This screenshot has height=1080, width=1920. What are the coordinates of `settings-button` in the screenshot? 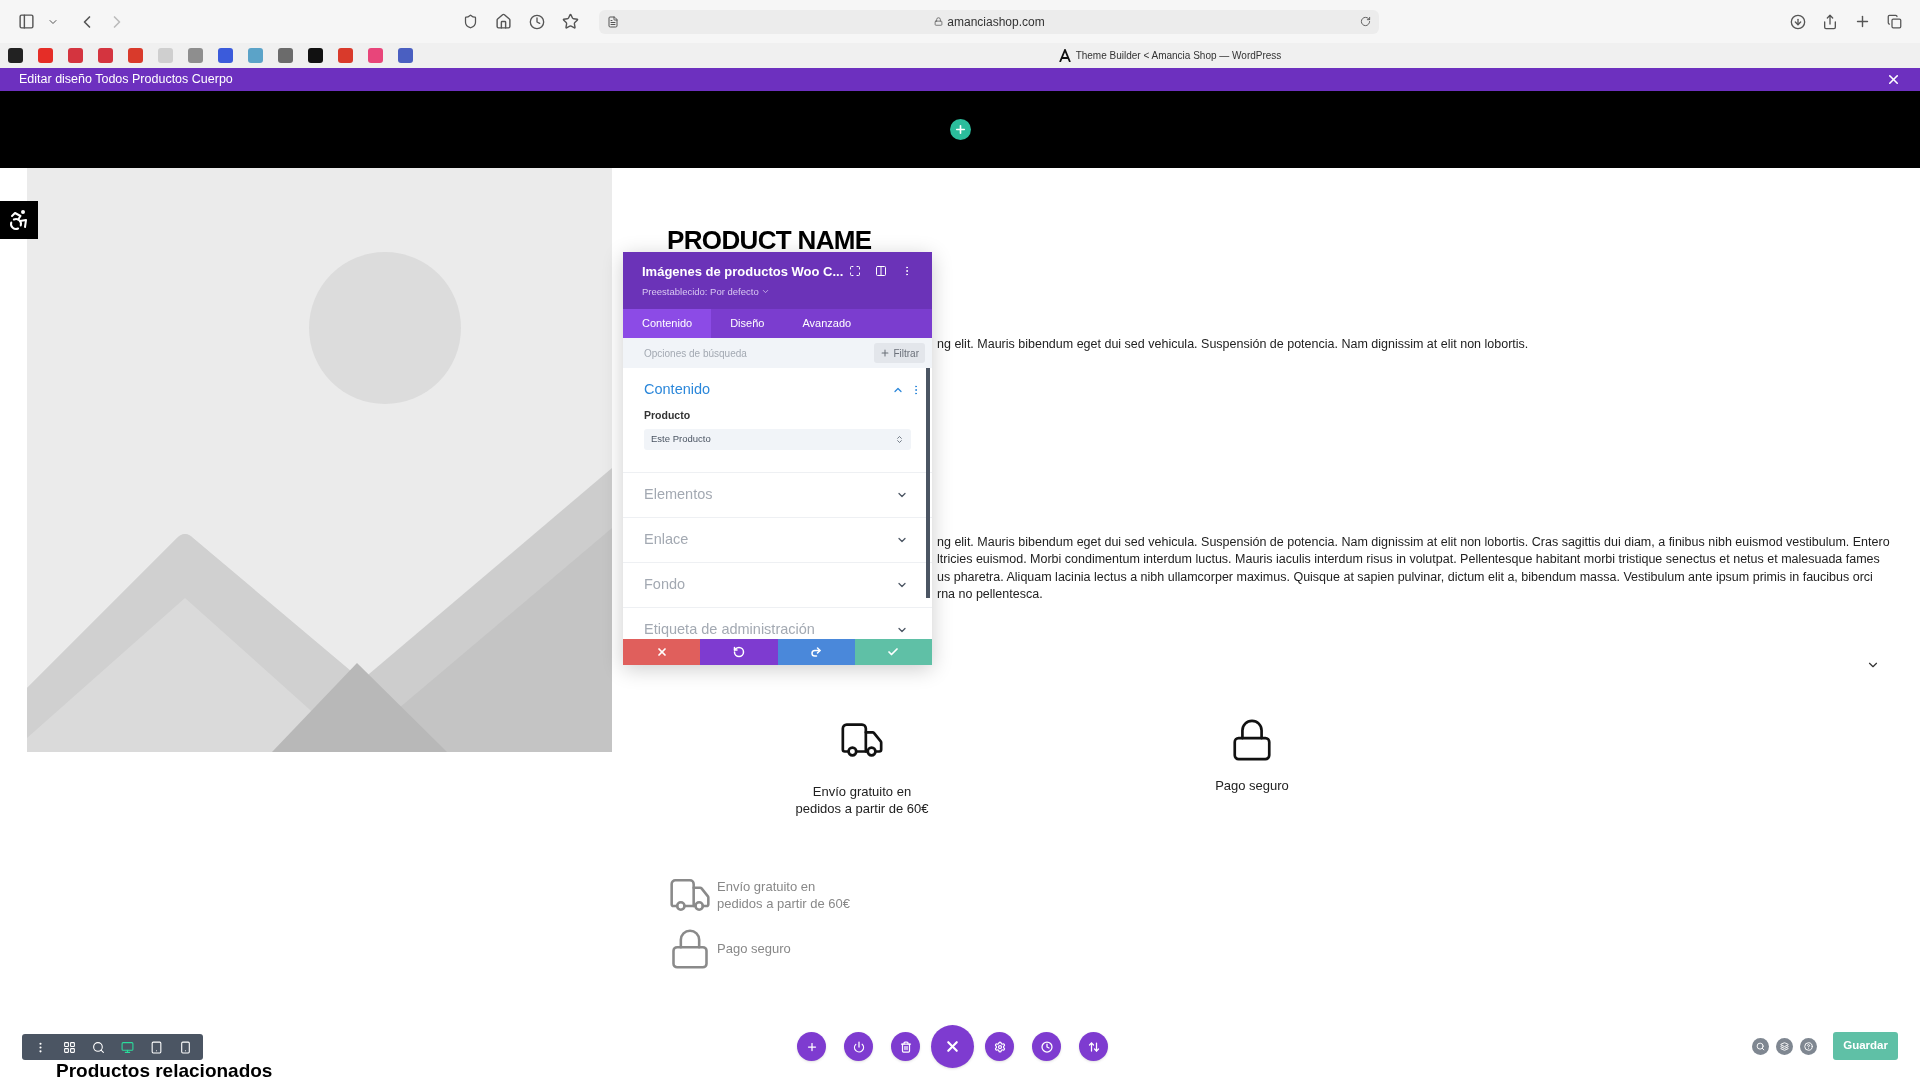 It's located at (999, 1046).